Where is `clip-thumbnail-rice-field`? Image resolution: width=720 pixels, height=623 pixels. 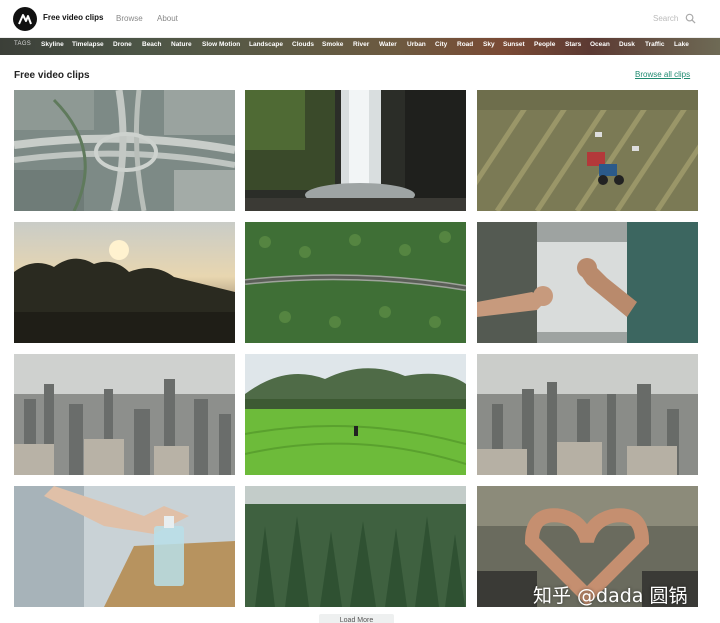 clip-thumbnail-rice-field is located at coordinates (355, 414).